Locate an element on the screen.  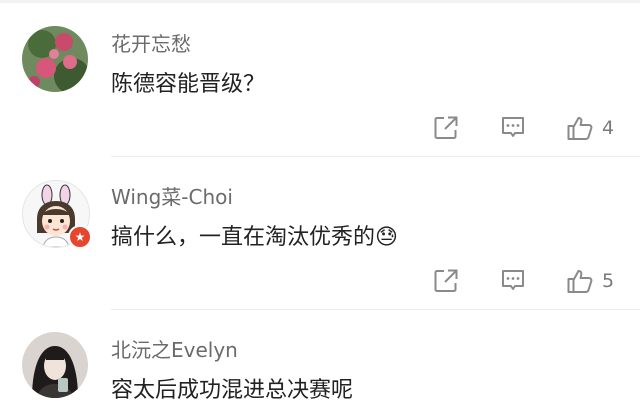
like-button: 4 is located at coordinates (590, 128).